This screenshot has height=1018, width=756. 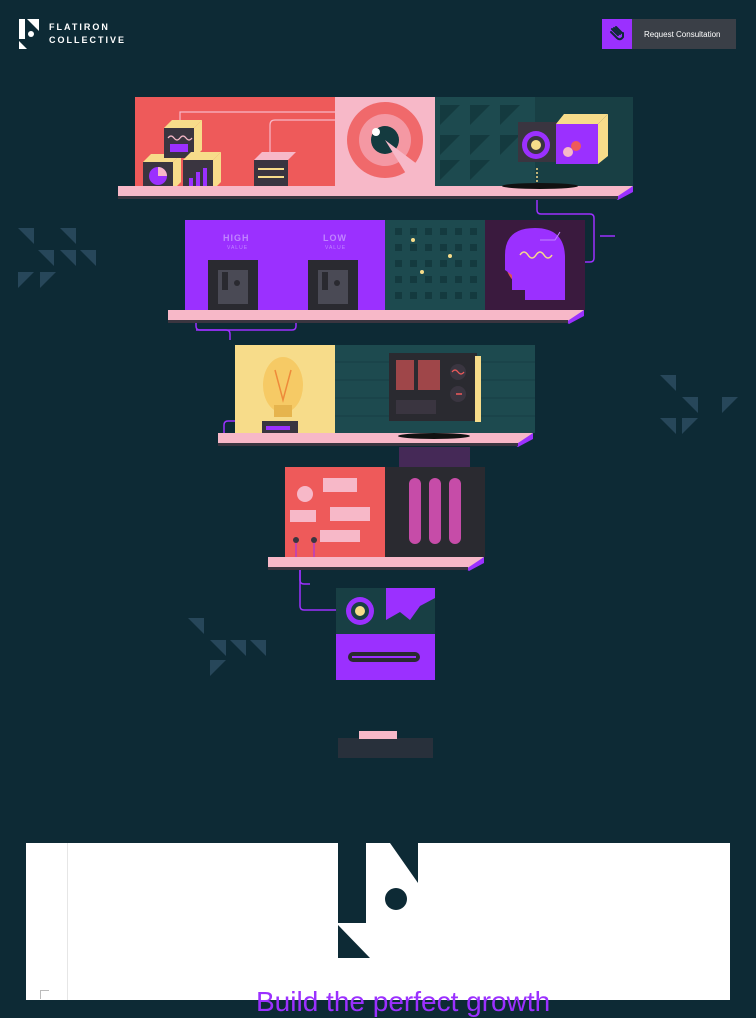 What do you see at coordinates (385, 744) in the screenshot?
I see `pedestal` at bounding box center [385, 744].